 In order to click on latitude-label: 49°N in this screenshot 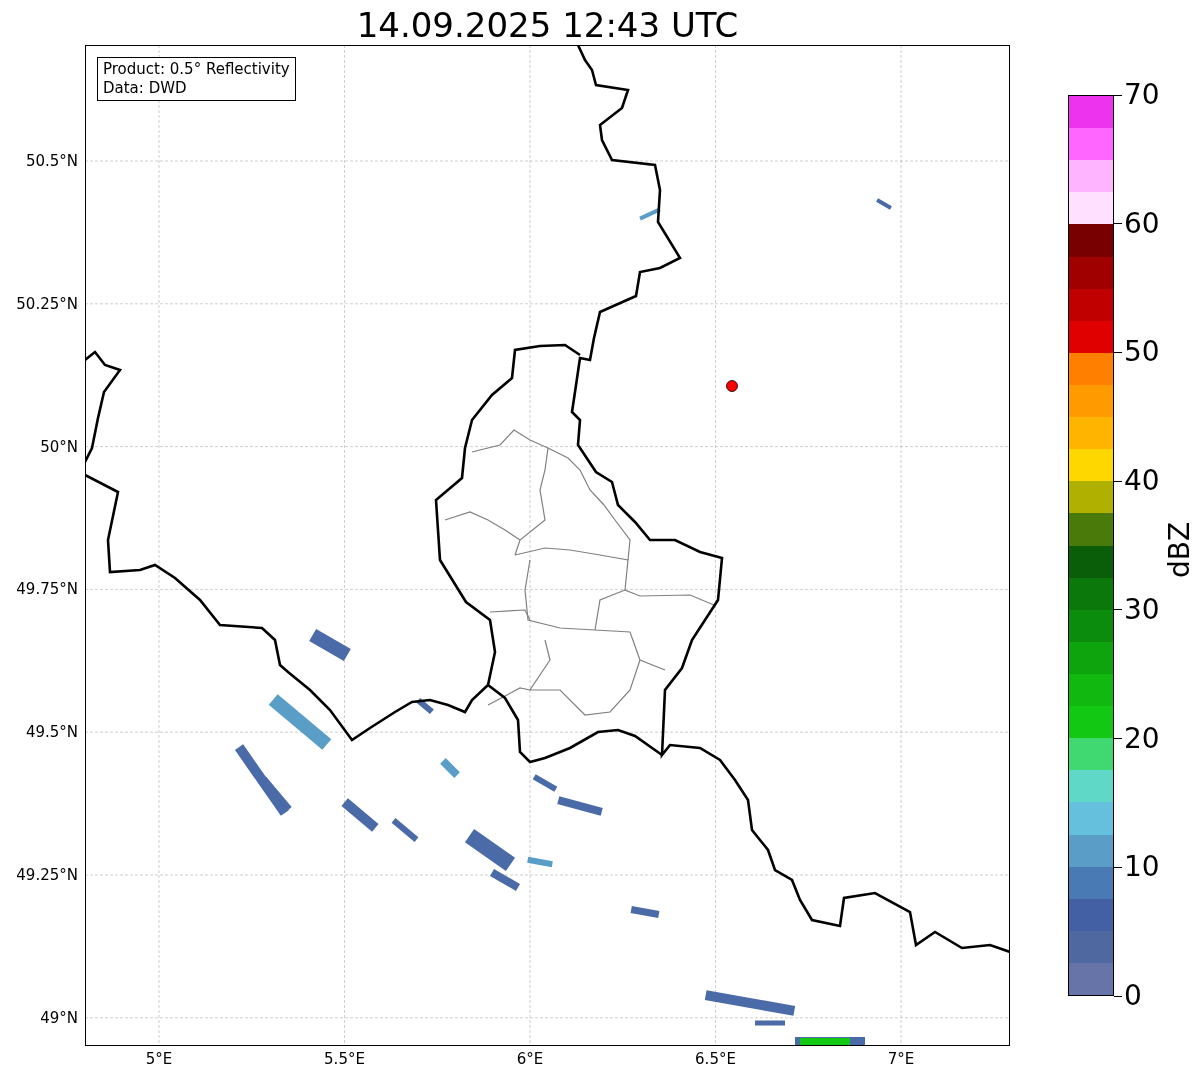, I will do `click(59, 1017)`.